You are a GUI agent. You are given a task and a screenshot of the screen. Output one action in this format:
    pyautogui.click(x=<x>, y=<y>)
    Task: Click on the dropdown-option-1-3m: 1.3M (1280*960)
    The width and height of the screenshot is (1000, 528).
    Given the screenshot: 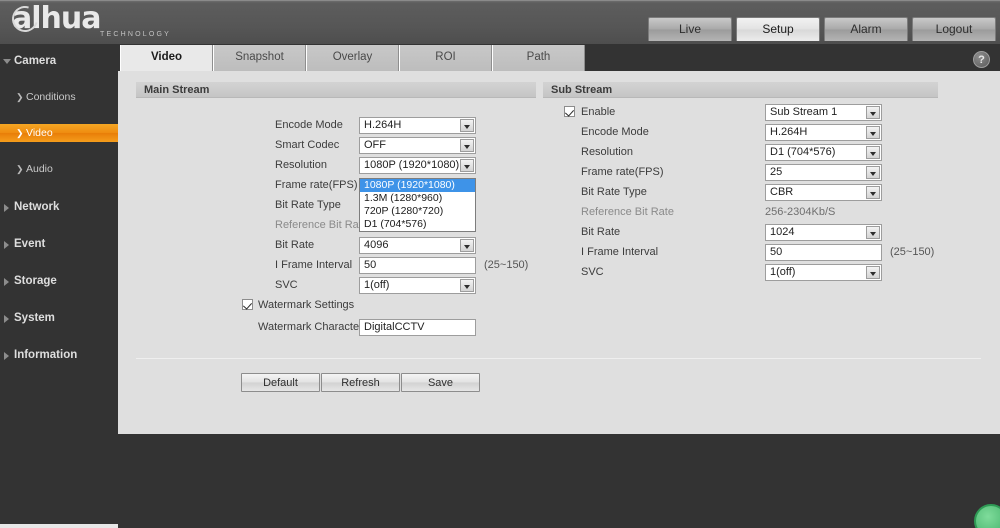 What is the action you would take?
    pyautogui.click(x=417, y=198)
    